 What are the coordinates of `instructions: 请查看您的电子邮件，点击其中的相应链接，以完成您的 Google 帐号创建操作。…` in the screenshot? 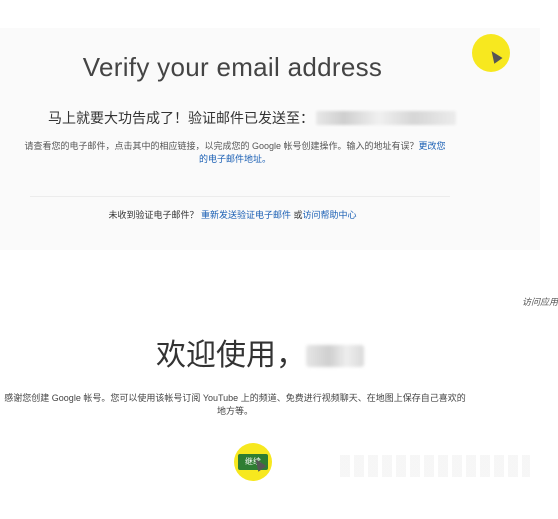 It's located at (235, 153).